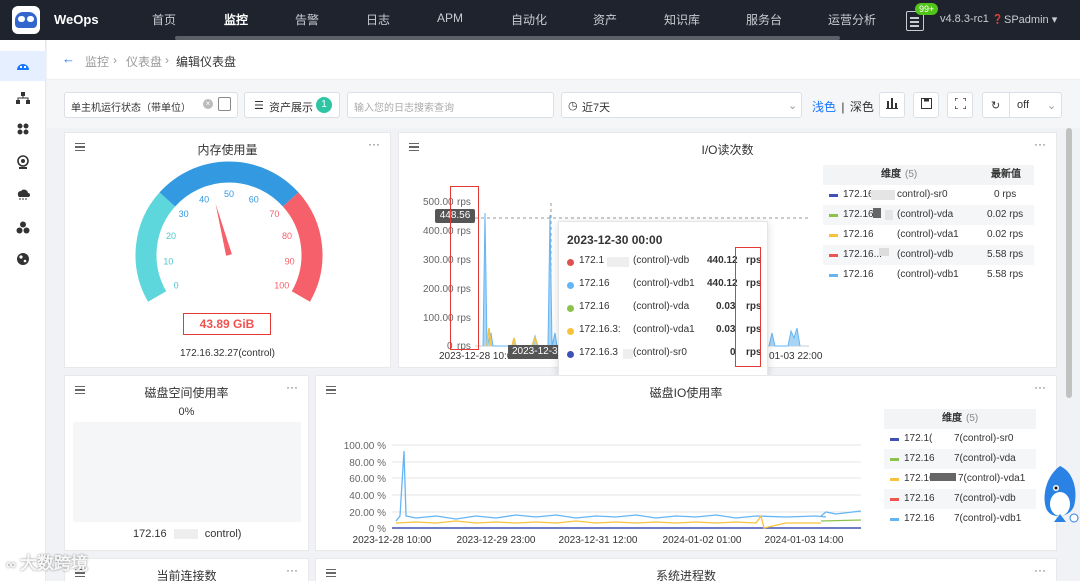 The height and width of the screenshot is (581, 1080). What do you see at coordinates (928, 275) in the screenshot?
I see `legend-row-vdb1: 172.16 (control)-vdb1 5.58 rps` at bounding box center [928, 275].